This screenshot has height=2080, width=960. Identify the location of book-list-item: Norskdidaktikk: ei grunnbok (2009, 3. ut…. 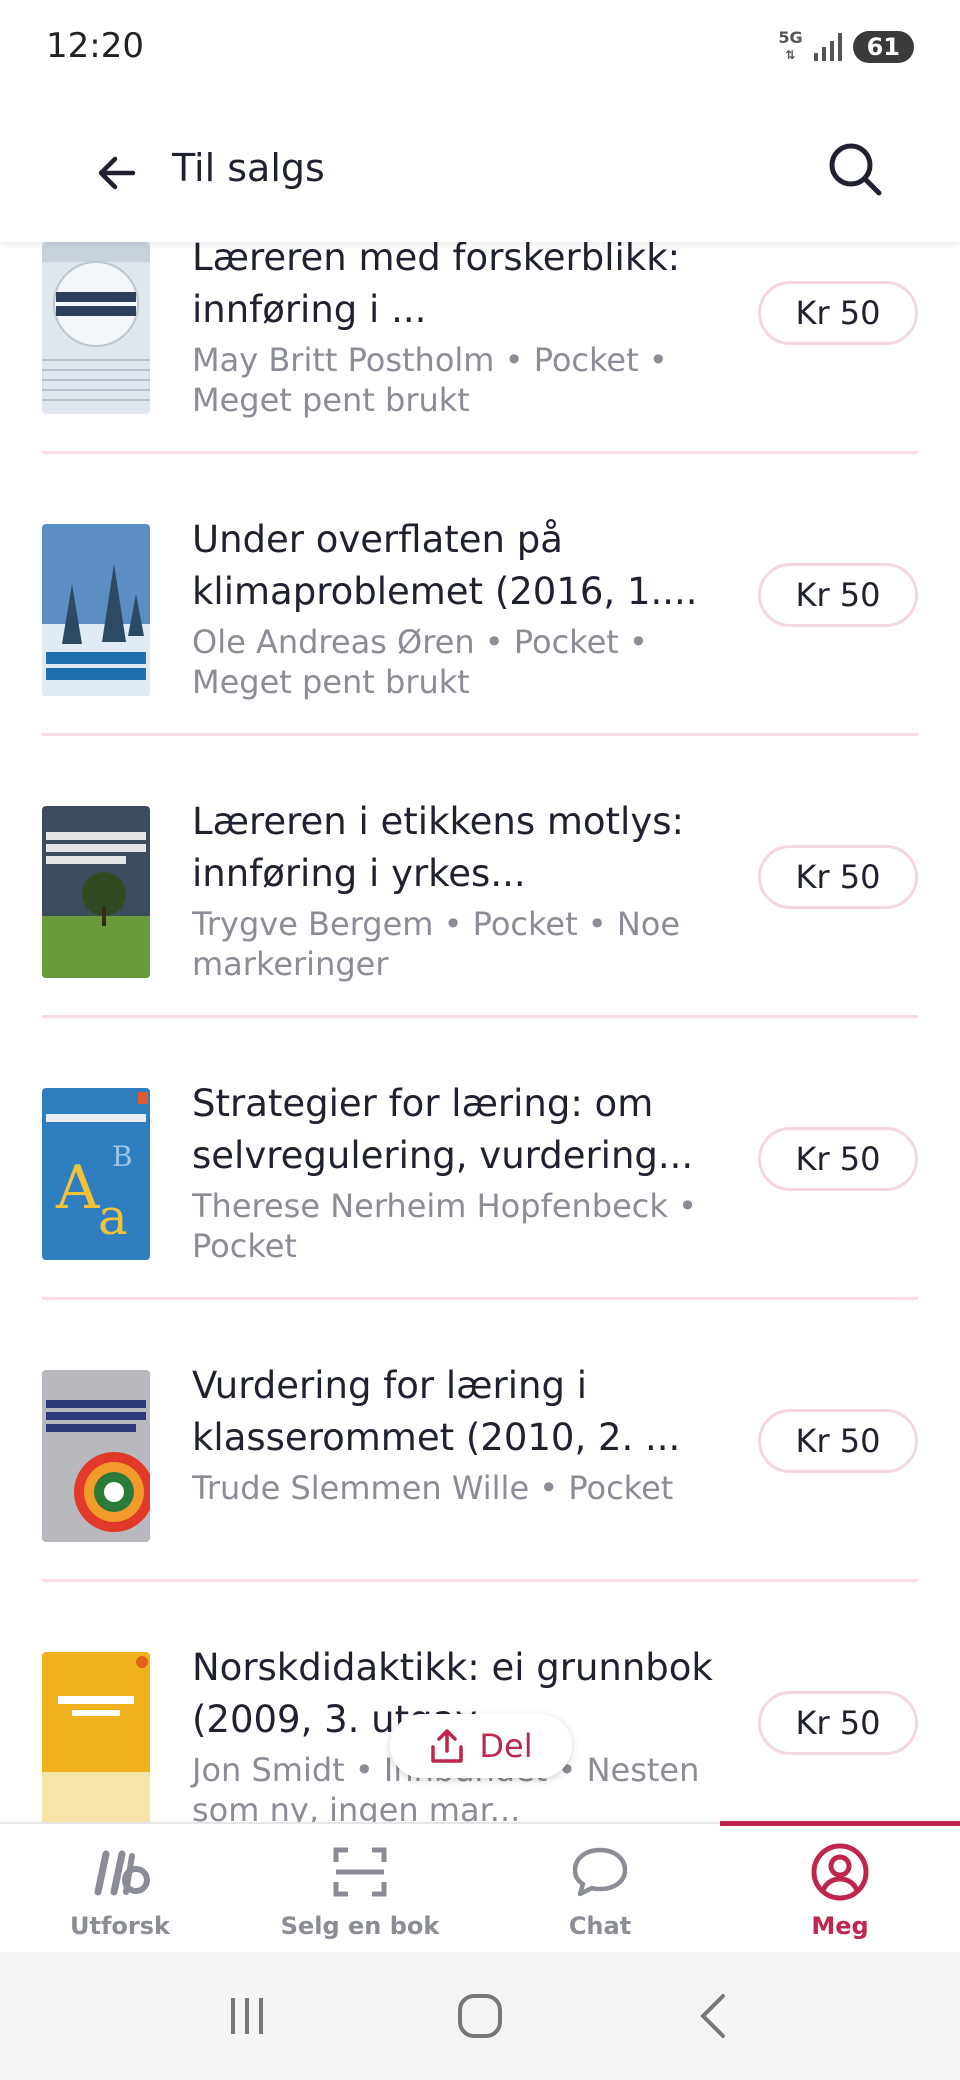
(480, 1702).